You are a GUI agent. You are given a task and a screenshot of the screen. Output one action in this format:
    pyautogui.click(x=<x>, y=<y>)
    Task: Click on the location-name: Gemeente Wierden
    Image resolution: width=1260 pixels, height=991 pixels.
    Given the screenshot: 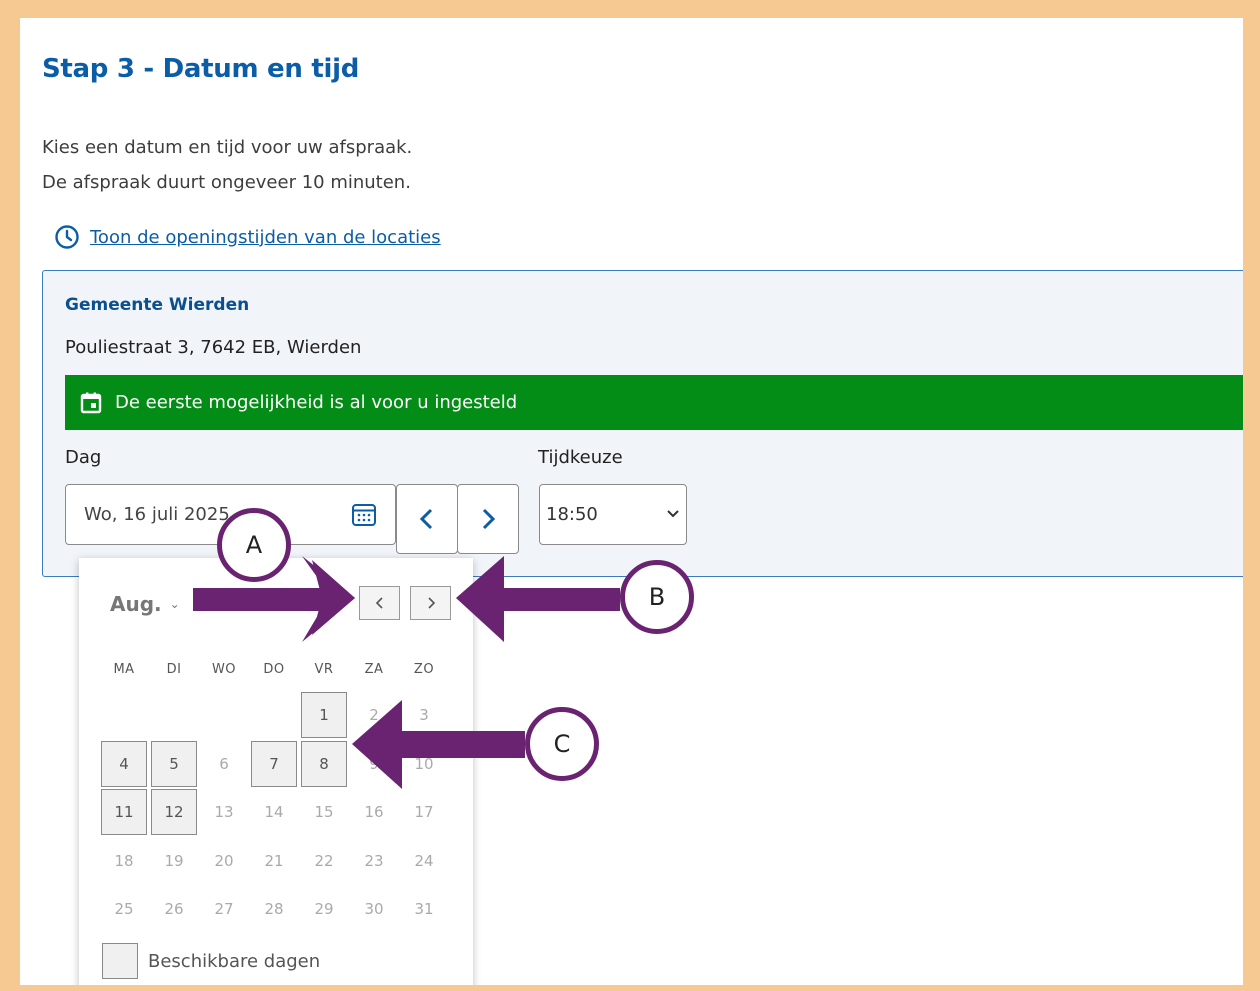 What is the action you would take?
    pyautogui.click(x=157, y=305)
    